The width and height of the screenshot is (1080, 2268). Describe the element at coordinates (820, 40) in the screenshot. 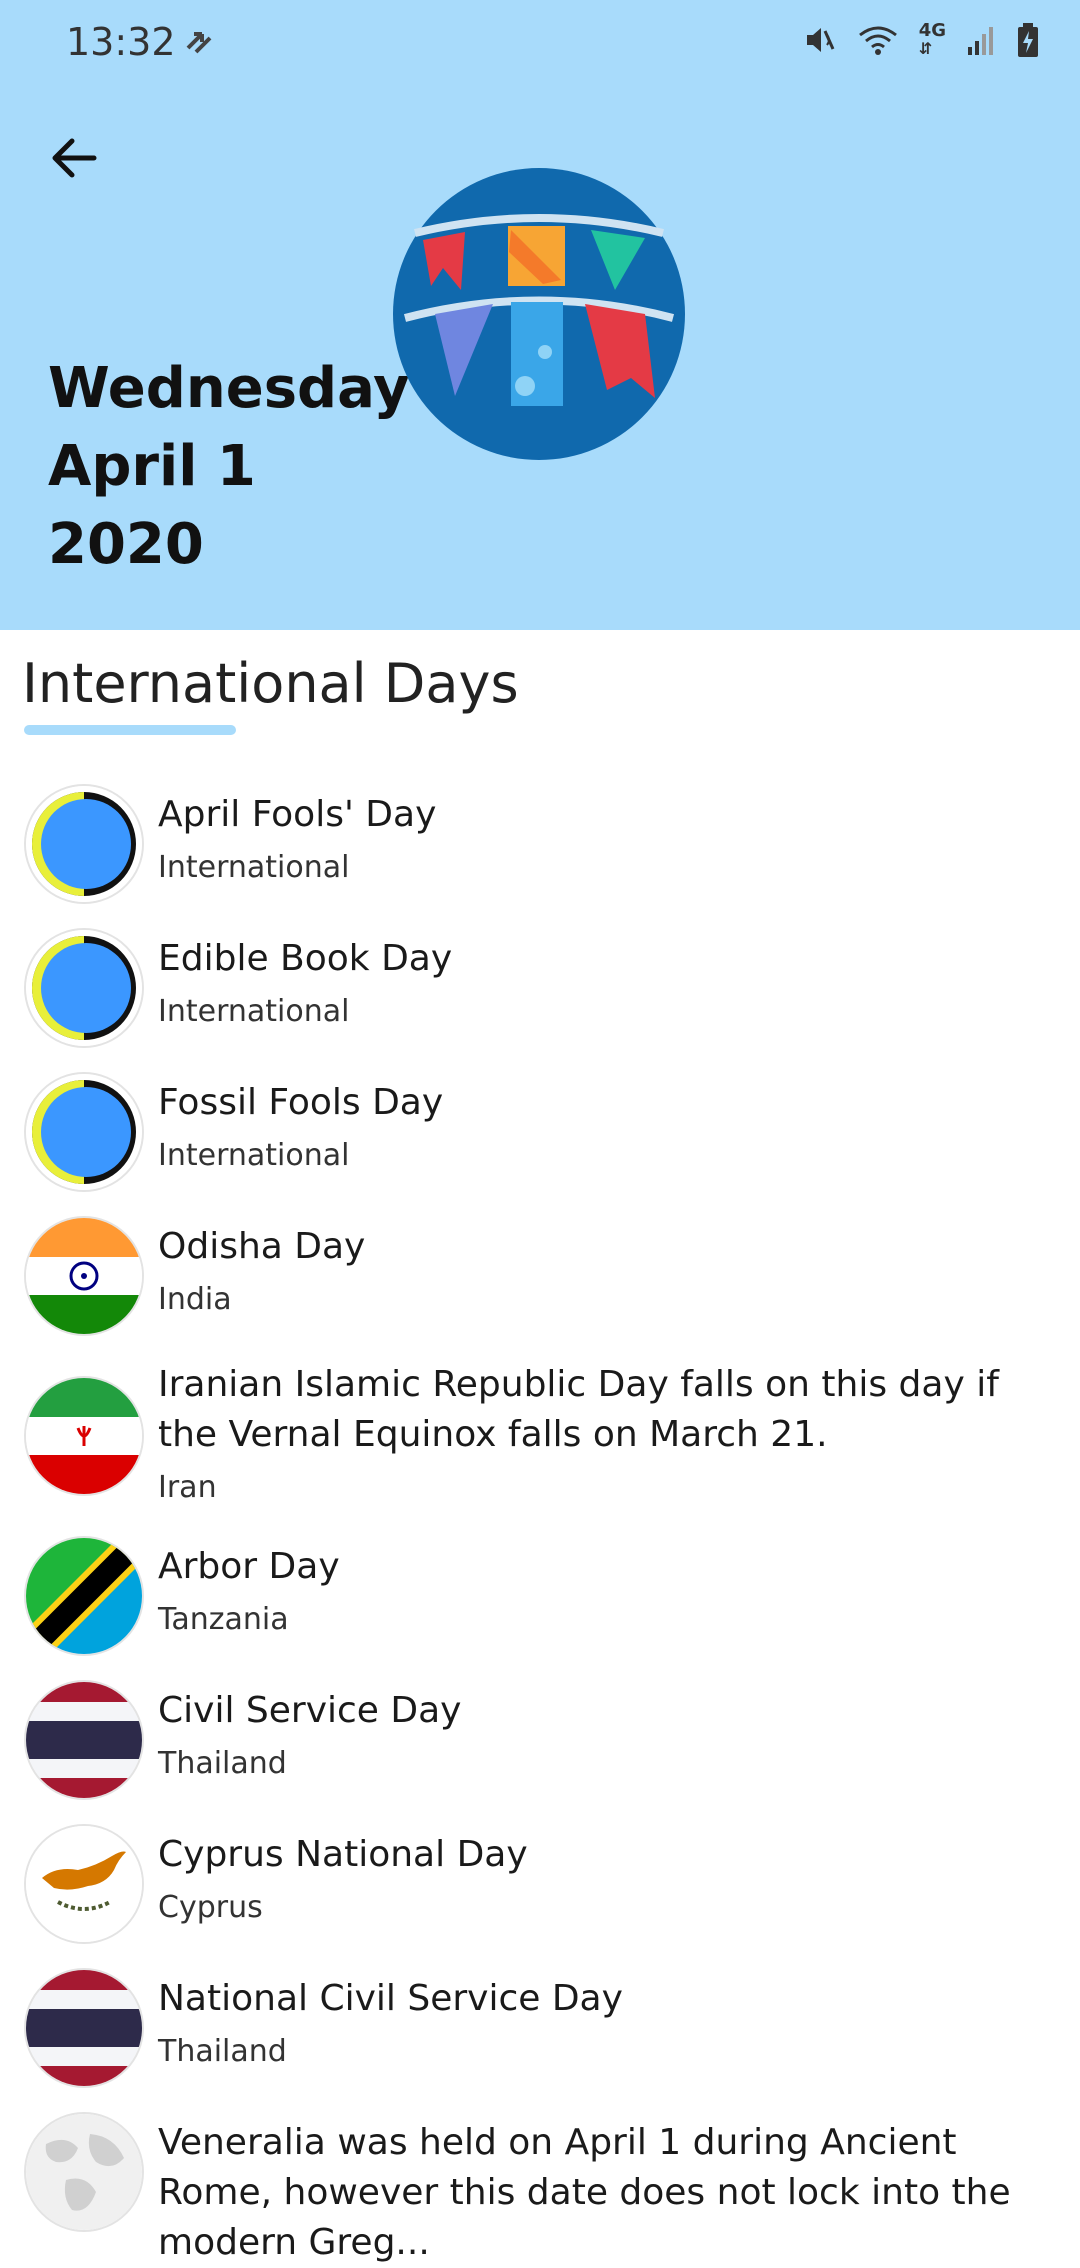

I see `mute-vibrate-icon` at that location.